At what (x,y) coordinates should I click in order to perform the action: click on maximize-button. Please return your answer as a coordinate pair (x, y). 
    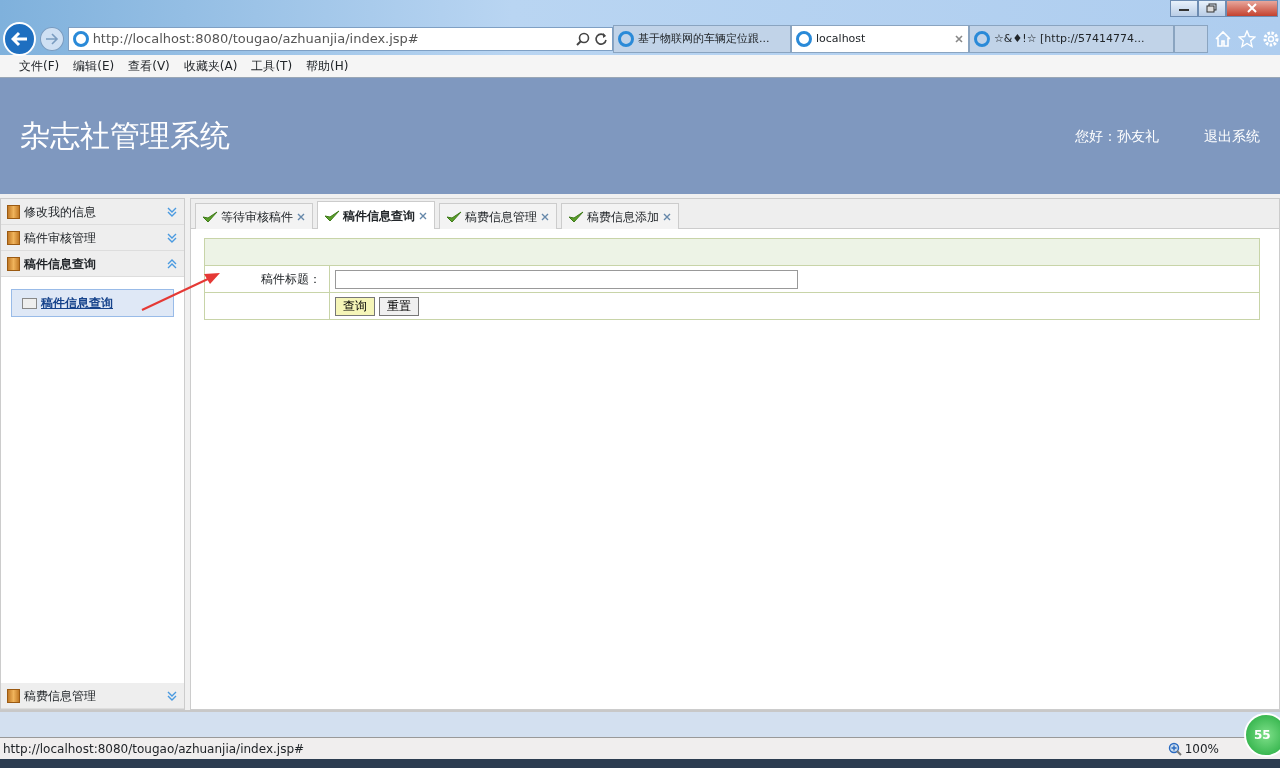
    Looking at the image, I should click on (1212, 8).